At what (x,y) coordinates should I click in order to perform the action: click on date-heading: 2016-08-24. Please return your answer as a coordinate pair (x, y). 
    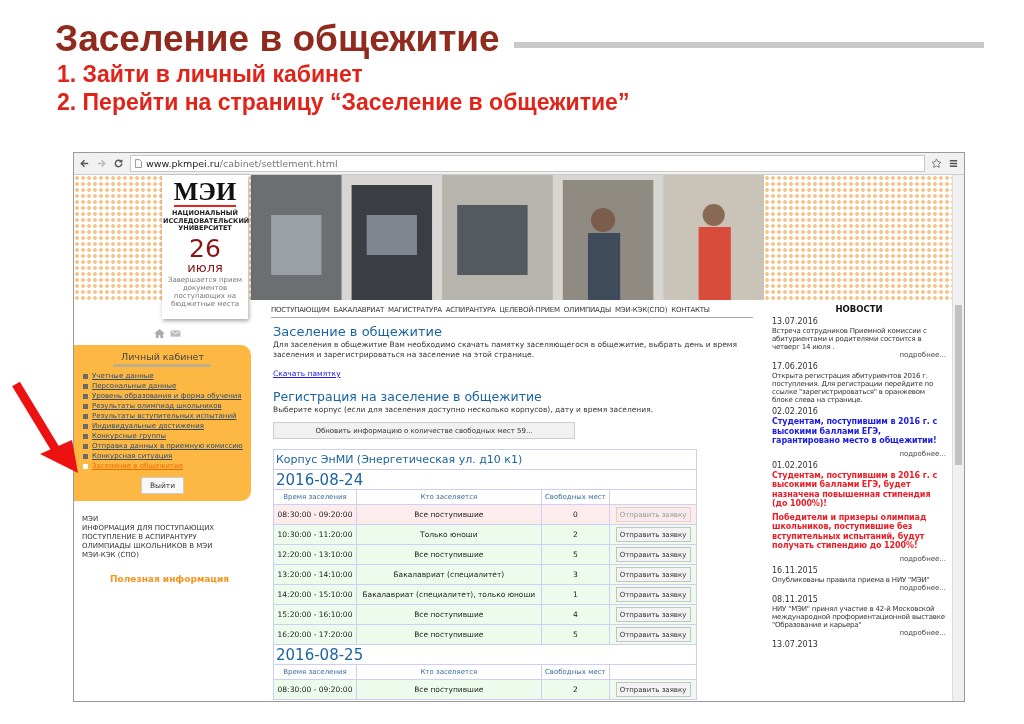
    Looking at the image, I should click on (485, 479).